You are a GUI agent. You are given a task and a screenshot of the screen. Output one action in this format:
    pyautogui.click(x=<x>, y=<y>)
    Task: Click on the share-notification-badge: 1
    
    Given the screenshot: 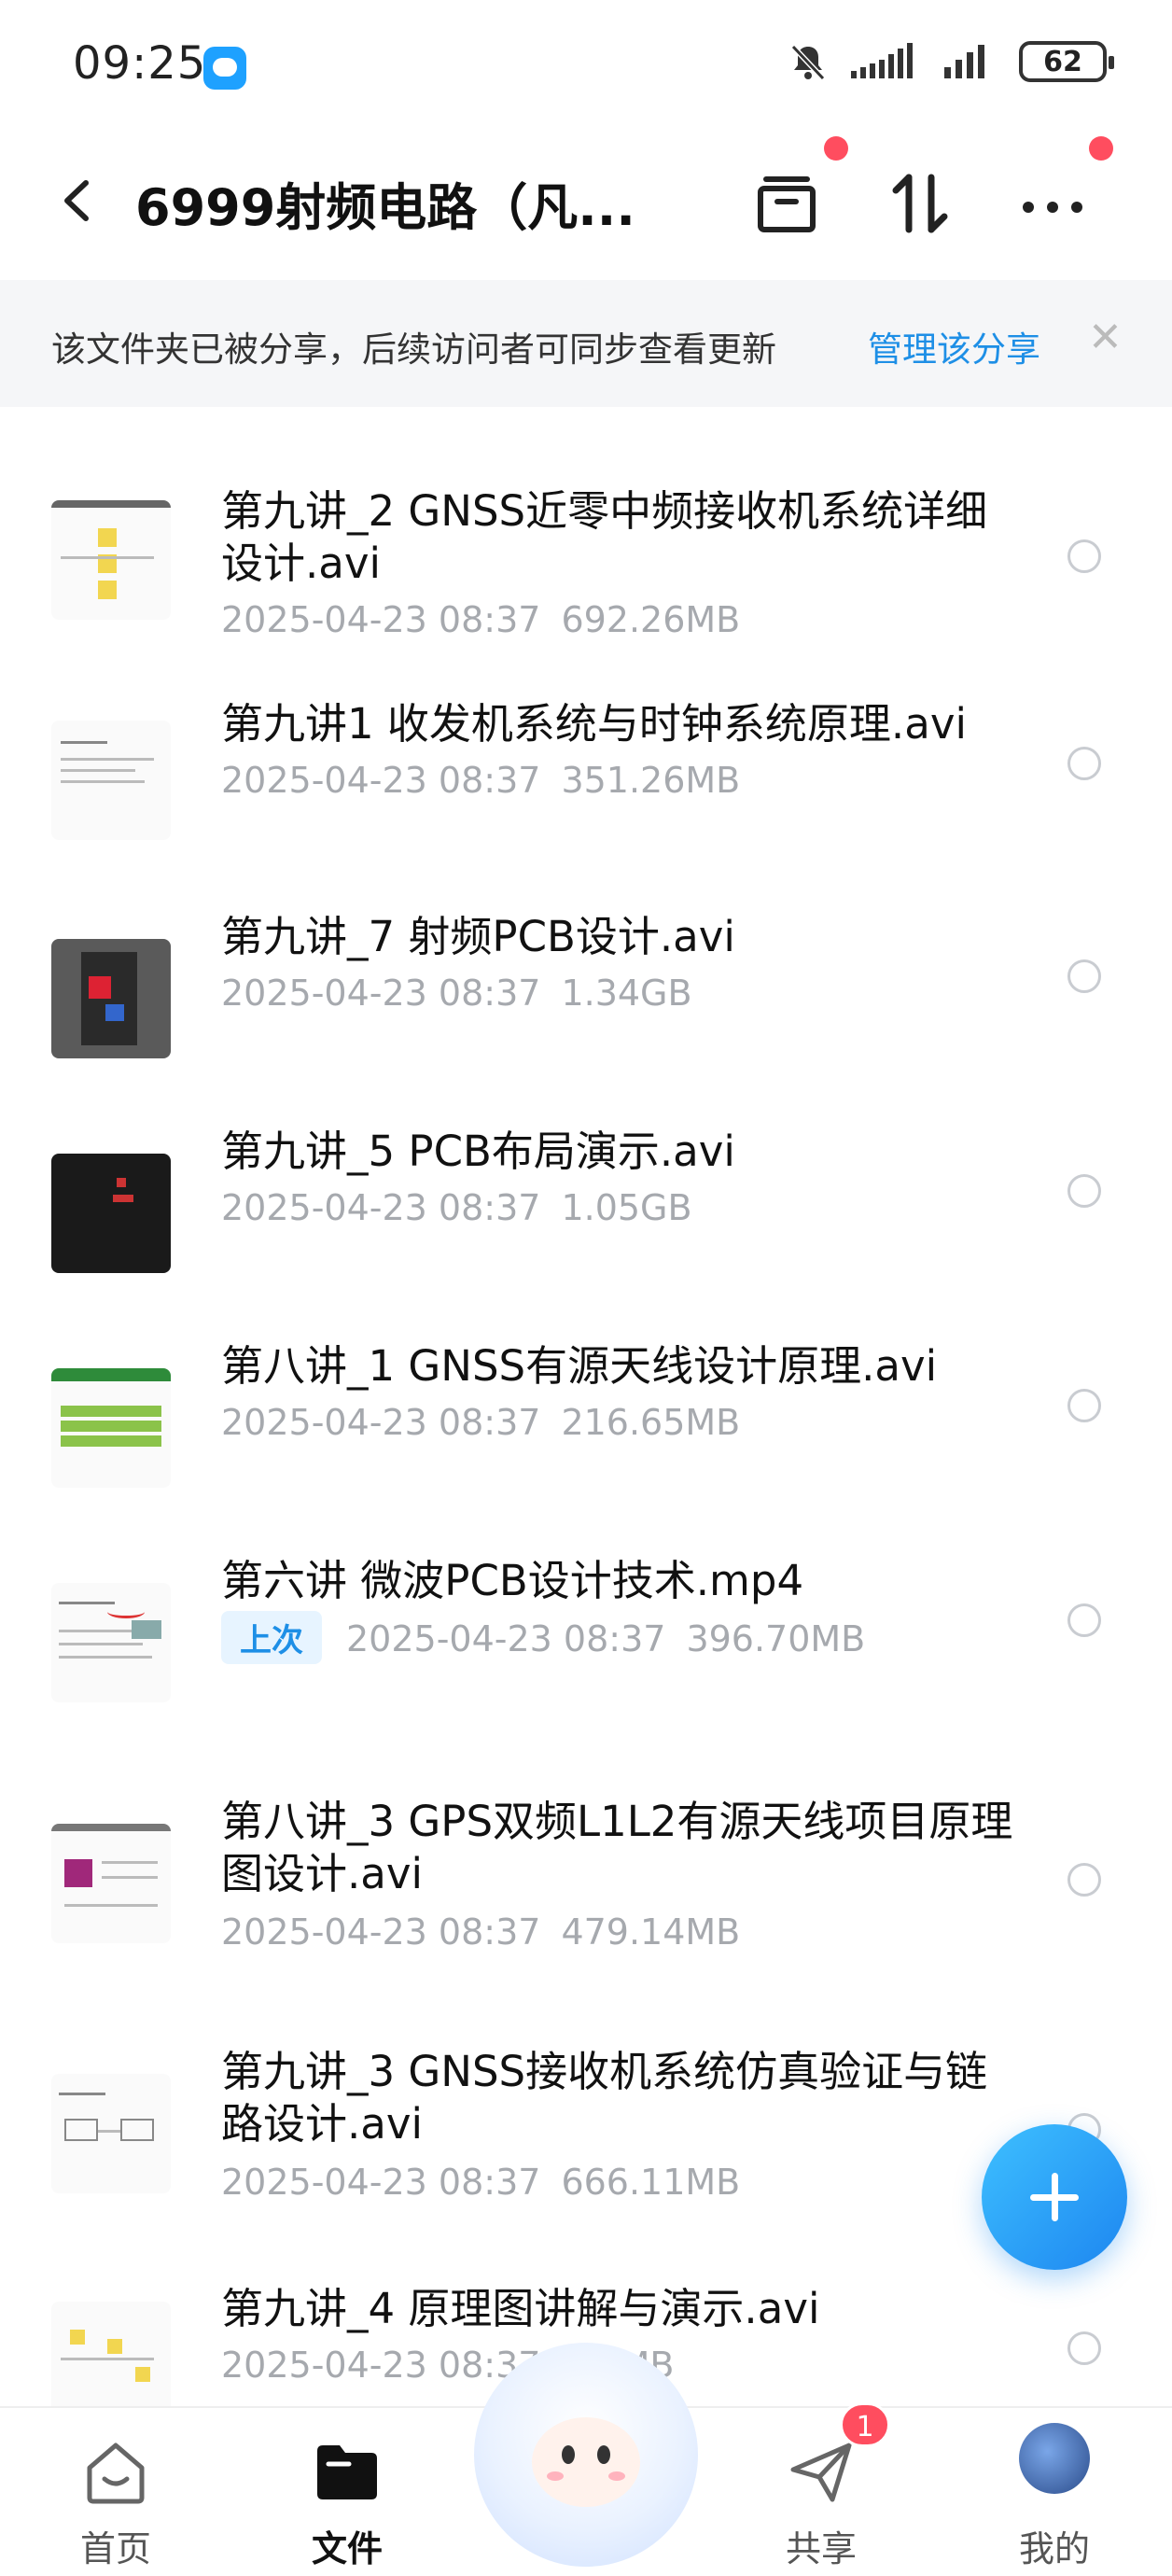 What is the action you would take?
    pyautogui.click(x=865, y=2424)
    